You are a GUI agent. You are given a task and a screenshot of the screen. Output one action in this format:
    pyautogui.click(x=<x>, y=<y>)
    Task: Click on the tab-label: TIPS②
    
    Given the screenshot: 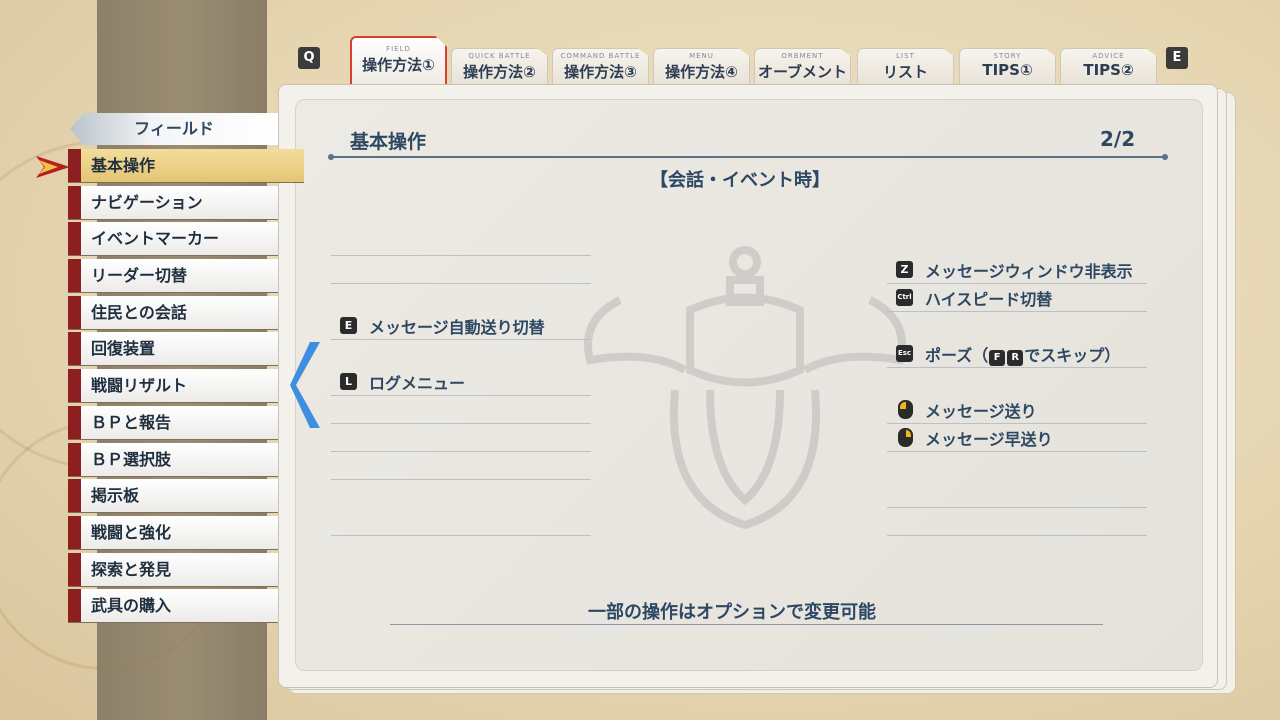 What is the action you would take?
    pyautogui.click(x=1108, y=70)
    